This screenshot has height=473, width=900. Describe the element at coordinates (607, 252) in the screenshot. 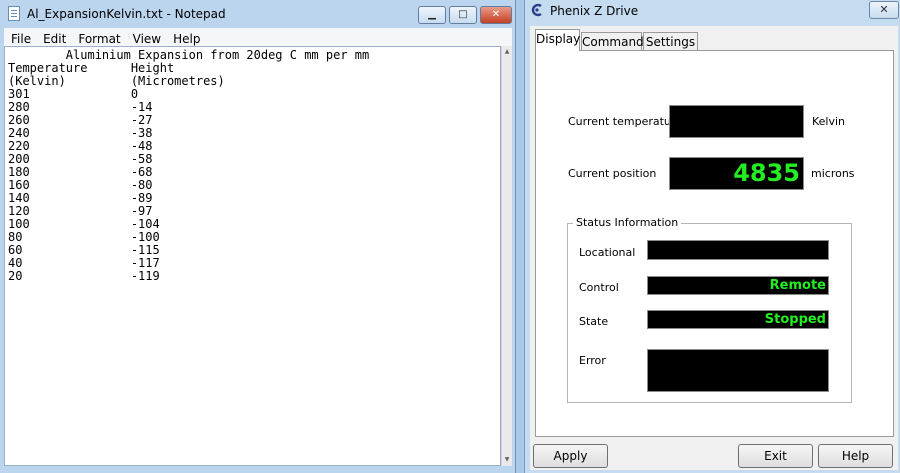

I see `locational-label: Locational` at that location.